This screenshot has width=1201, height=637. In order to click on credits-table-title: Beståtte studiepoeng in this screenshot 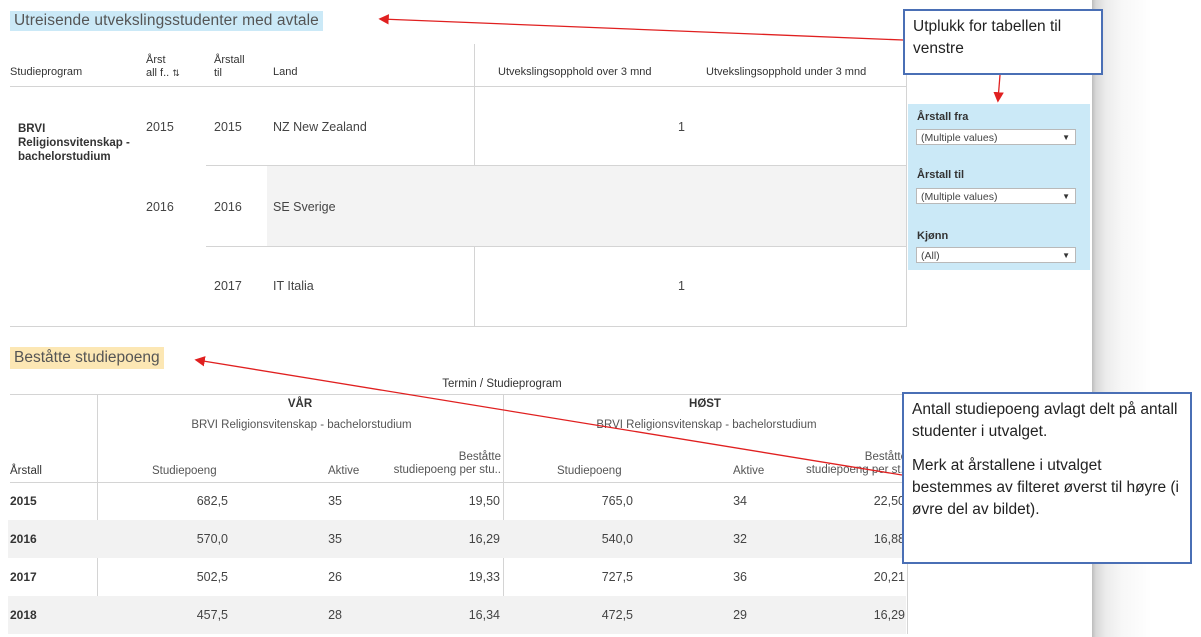, I will do `click(87, 358)`.